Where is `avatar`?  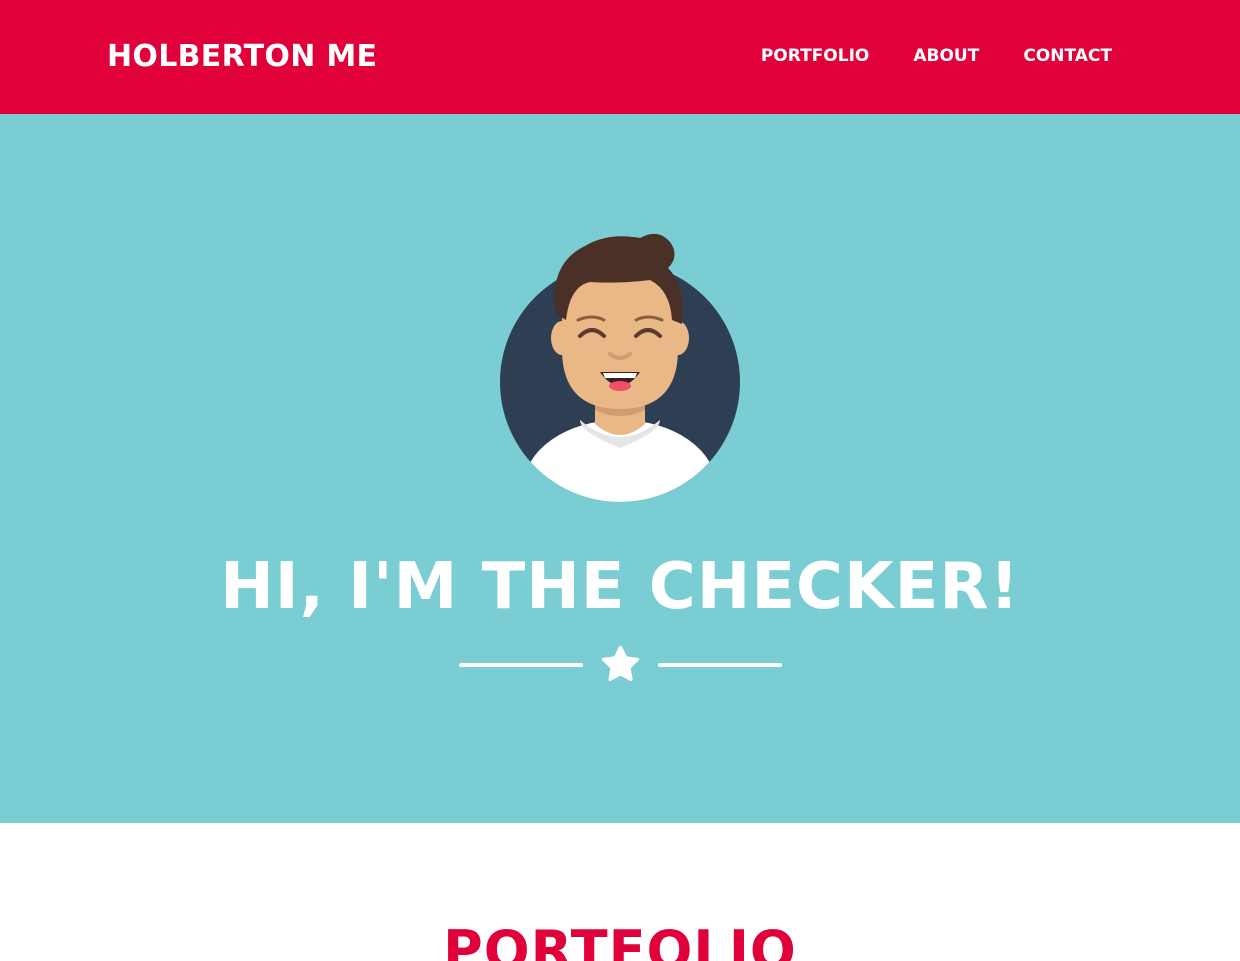
avatar is located at coordinates (620, 367).